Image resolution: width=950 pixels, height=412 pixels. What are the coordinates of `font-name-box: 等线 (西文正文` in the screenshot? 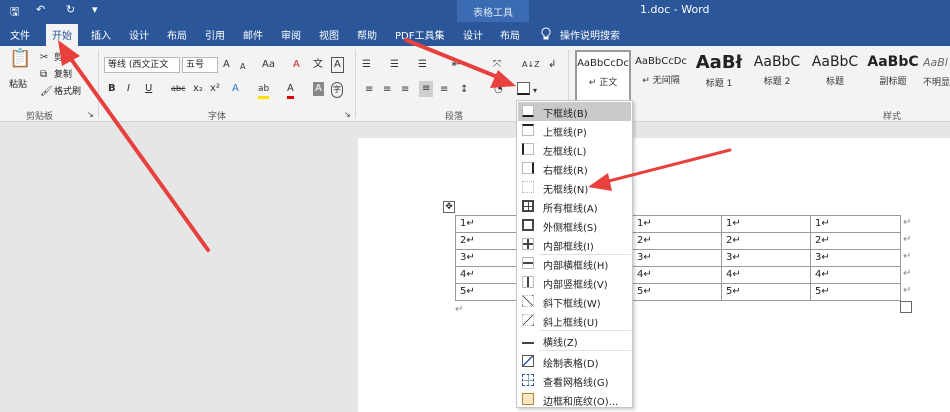 It's located at (142, 65).